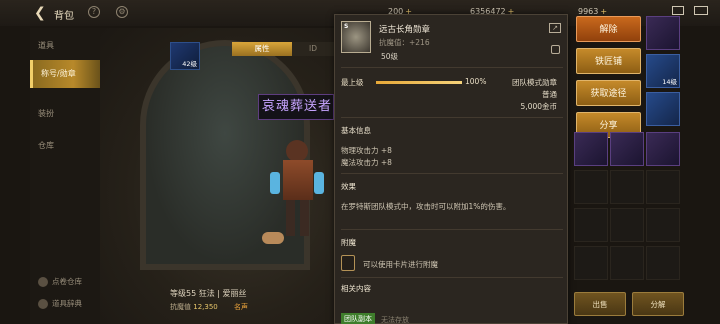  What do you see at coordinates (185, 56) in the screenshot?
I see `equipped-slot: 42级` at bounding box center [185, 56].